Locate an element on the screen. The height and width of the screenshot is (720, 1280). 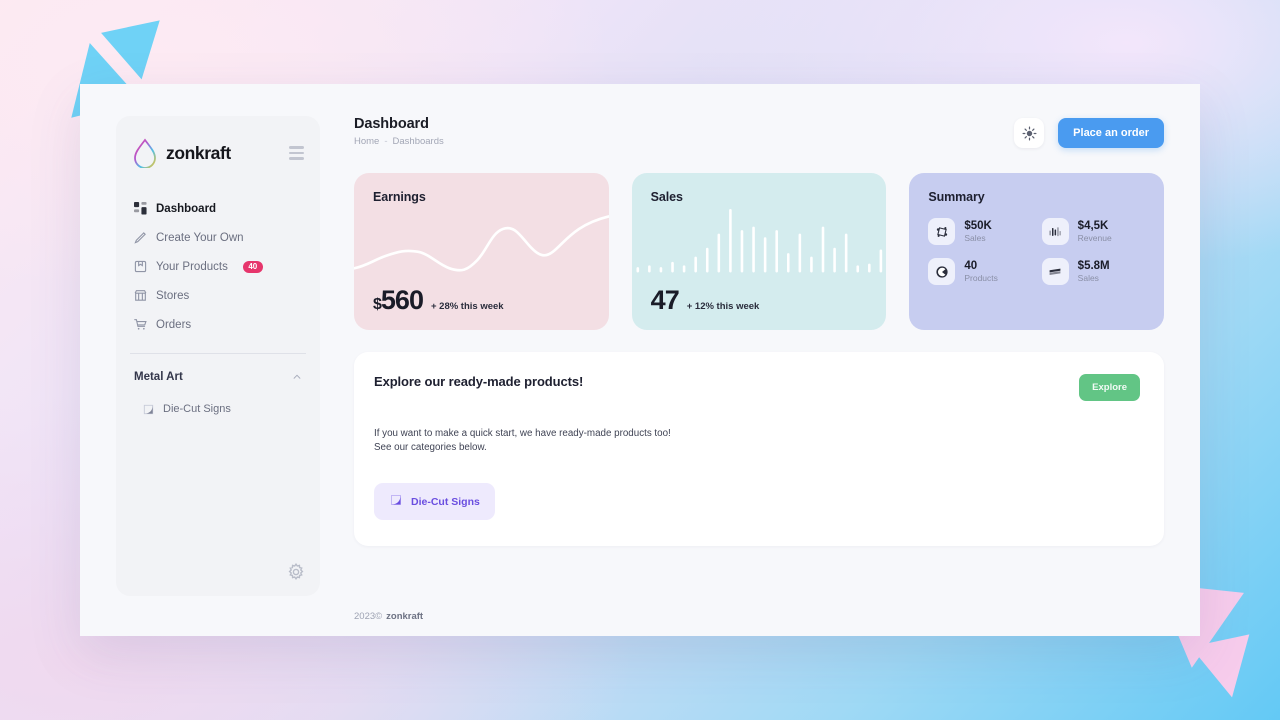
summary-item-sales-58m: $5.8M Sales is located at coordinates (1093, 271).